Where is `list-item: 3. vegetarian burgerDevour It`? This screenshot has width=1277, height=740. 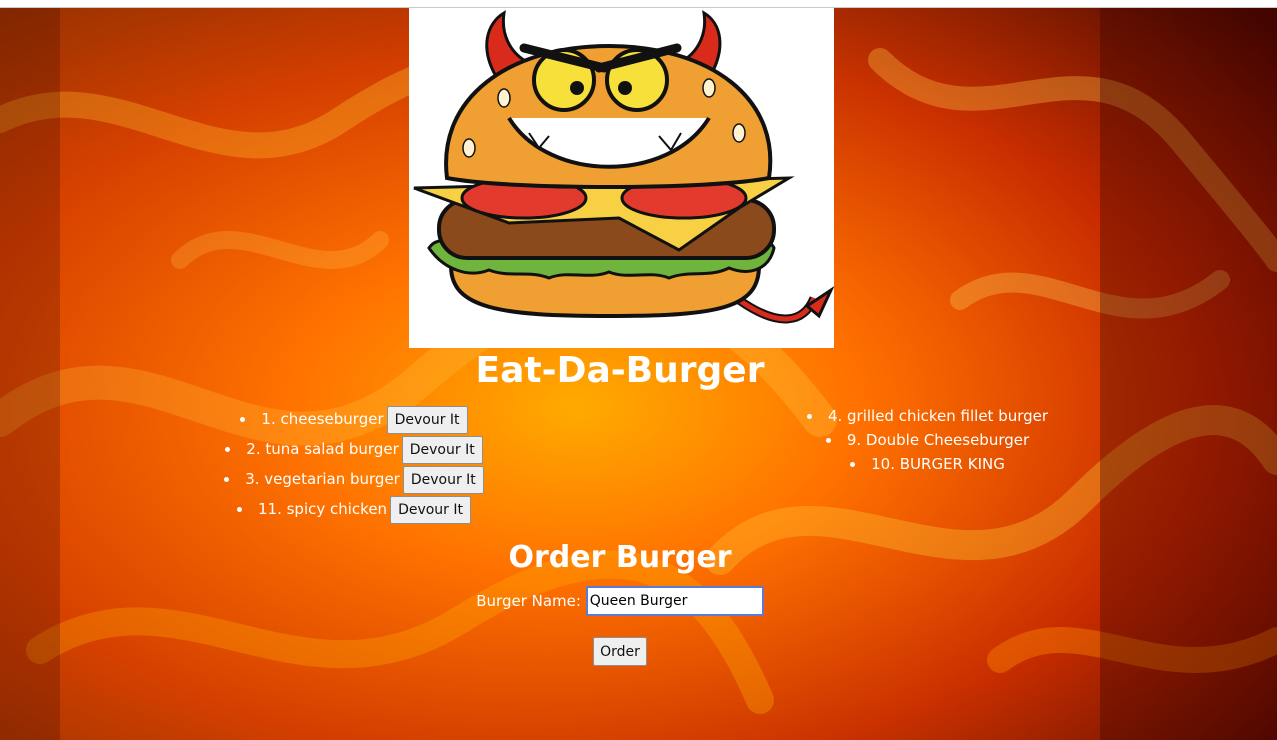
list-item: 3. vegetarian burgerDevour It is located at coordinates (354, 479).